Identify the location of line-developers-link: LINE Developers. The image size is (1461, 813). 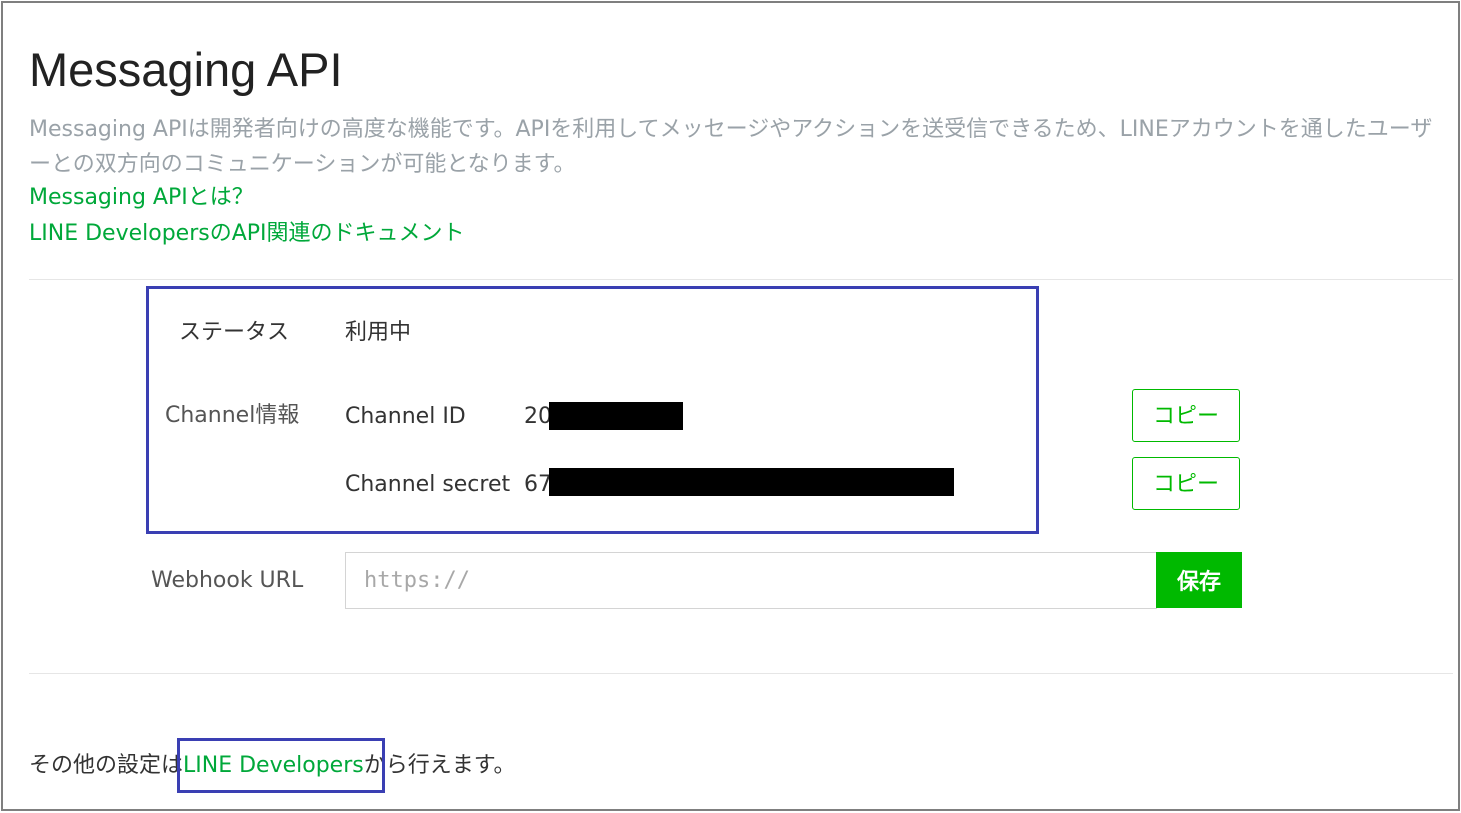
(273, 765).